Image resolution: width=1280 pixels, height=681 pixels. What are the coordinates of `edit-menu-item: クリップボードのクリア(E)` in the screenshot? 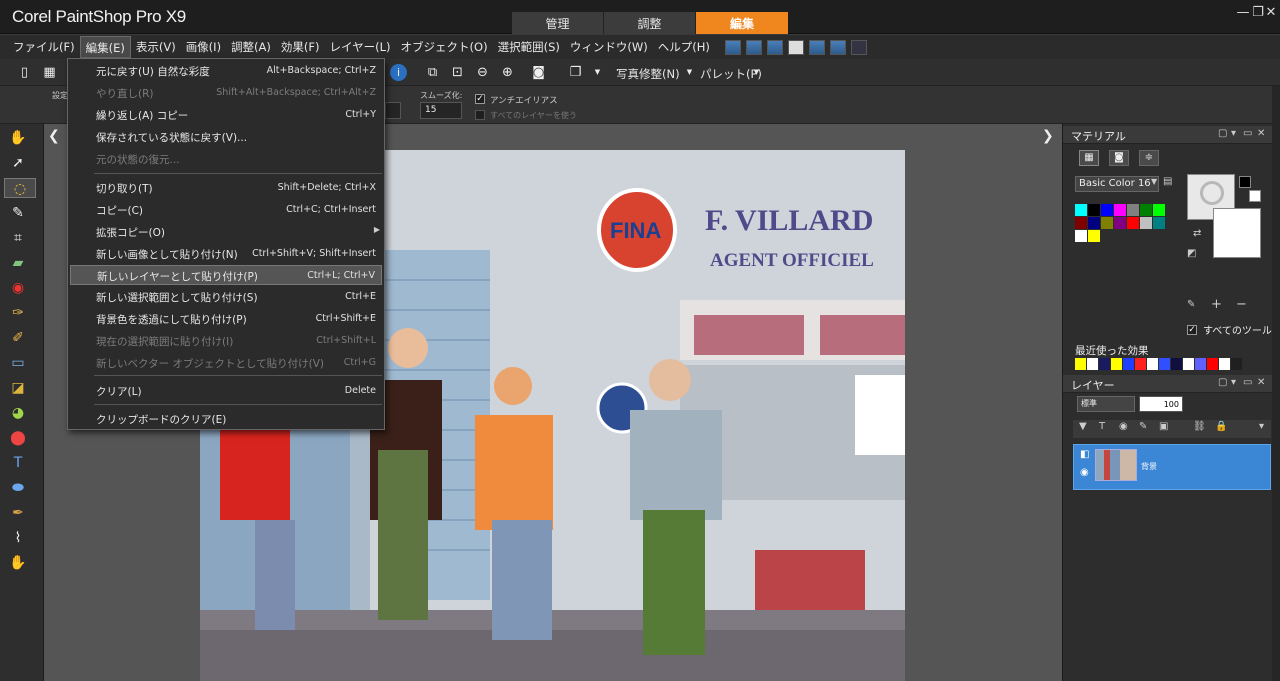 It's located at (226, 419).